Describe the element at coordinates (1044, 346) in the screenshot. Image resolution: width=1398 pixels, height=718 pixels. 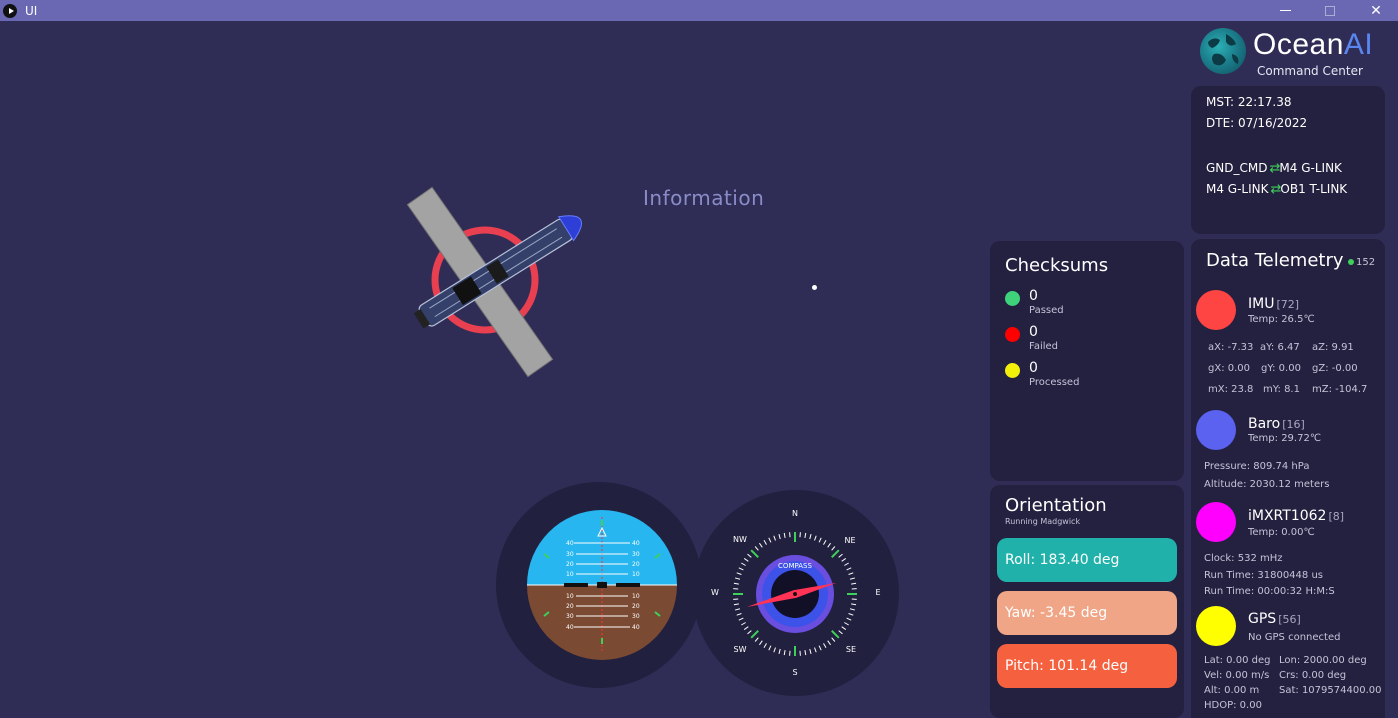
I see `checksum-label: Failed` at that location.